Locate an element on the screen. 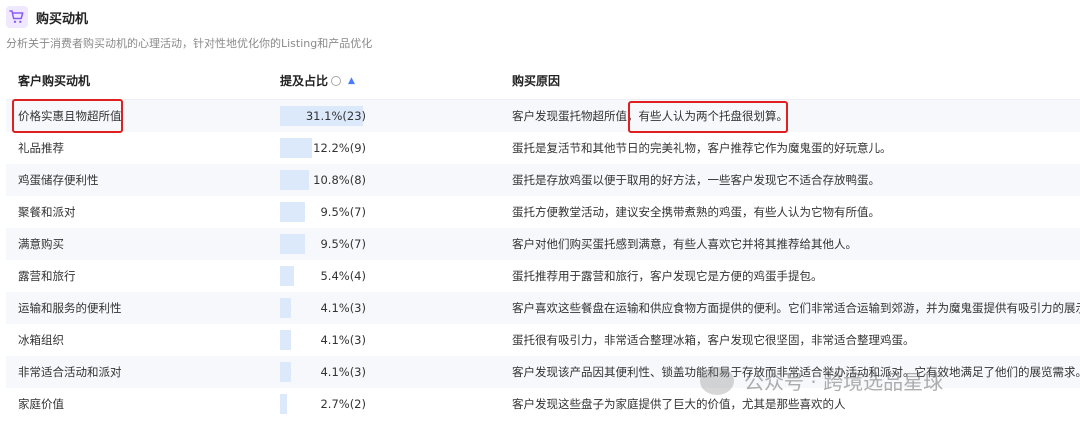 The height and width of the screenshot is (421, 1080). reason-text: 客户发现蛋托物超所值， is located at coordinates (575, 116).